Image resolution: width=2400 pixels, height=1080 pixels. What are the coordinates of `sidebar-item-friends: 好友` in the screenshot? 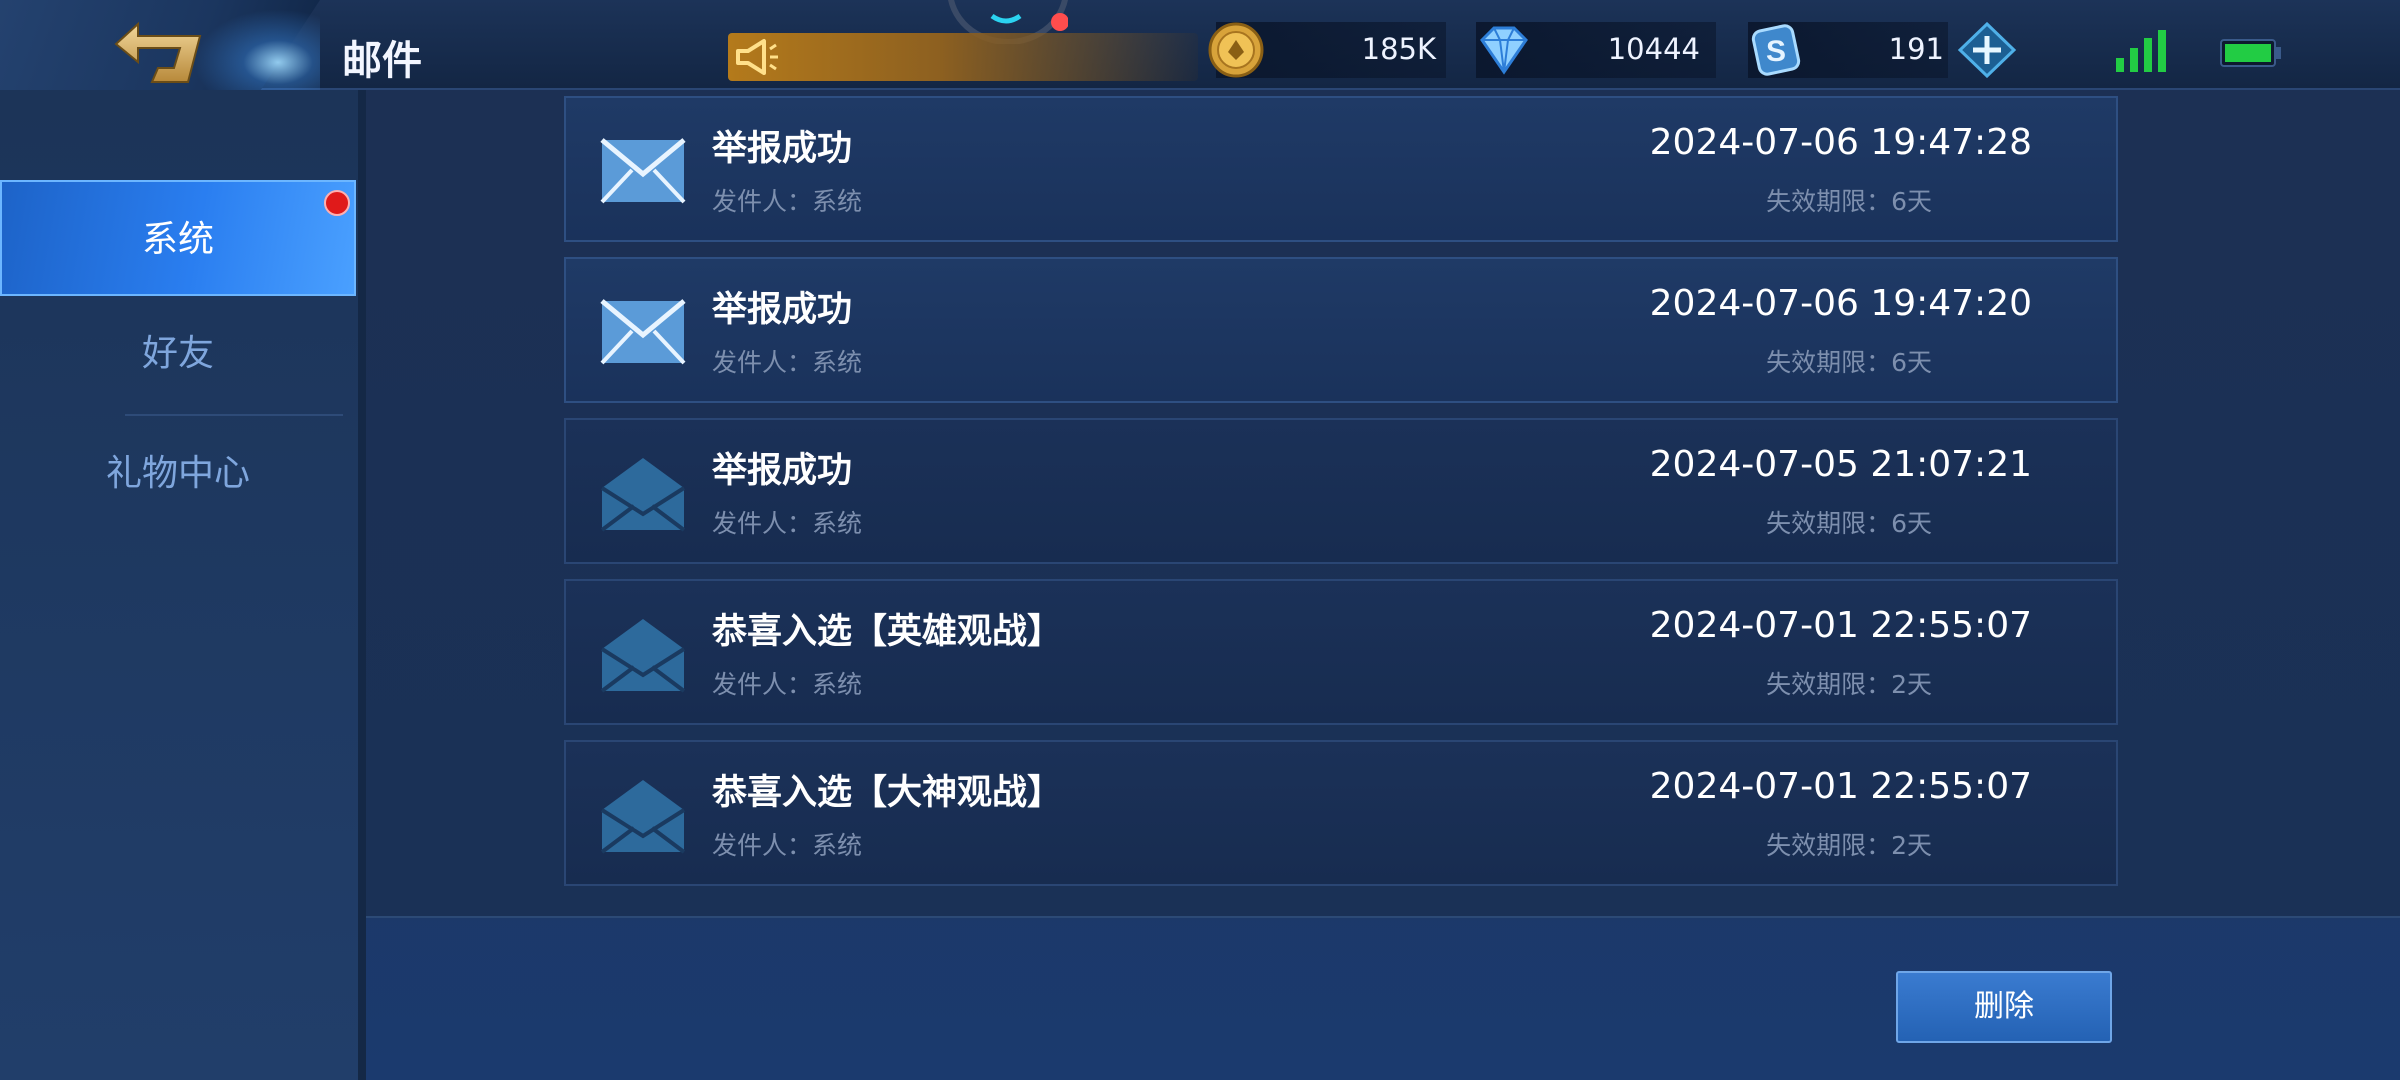 It's located at (178, 354).